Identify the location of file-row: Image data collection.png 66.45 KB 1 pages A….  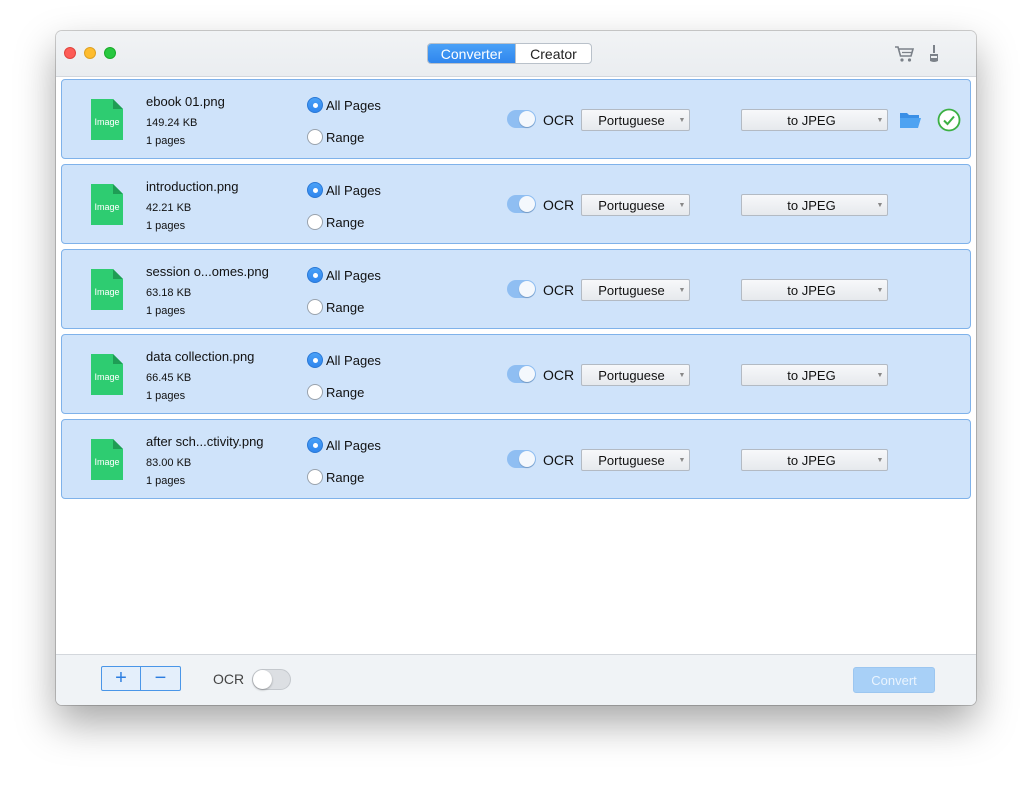
(516, 374).